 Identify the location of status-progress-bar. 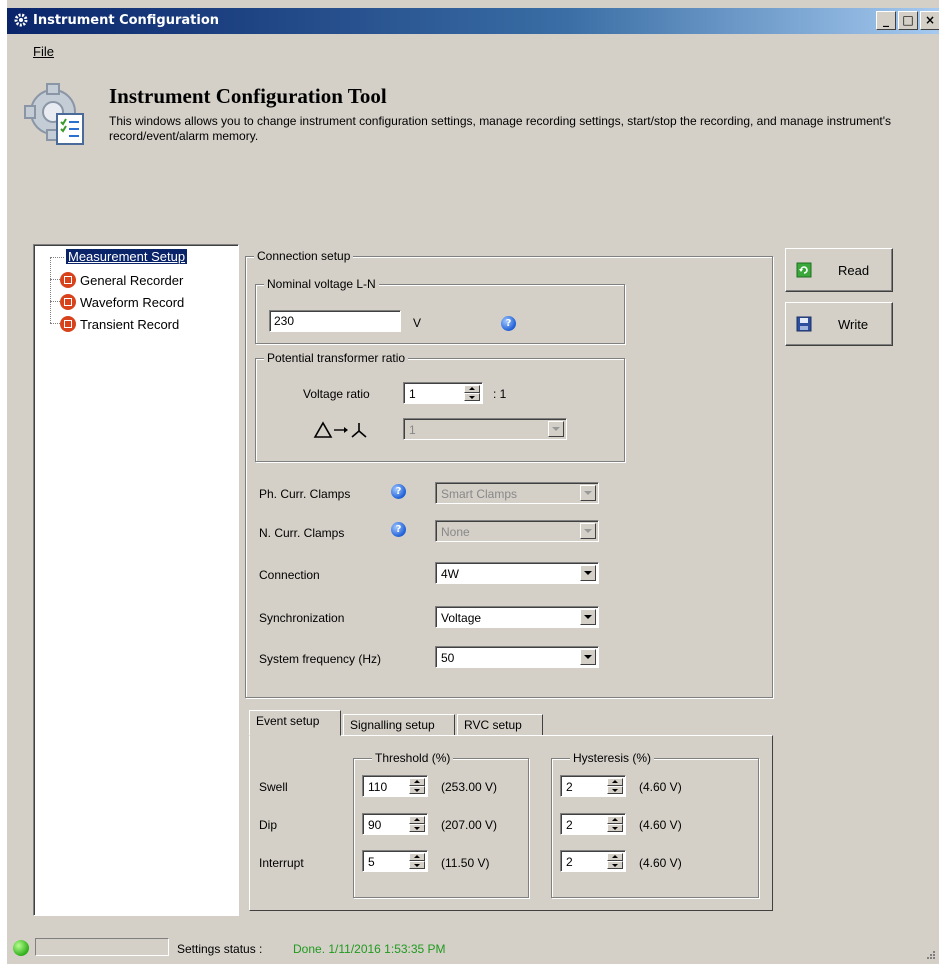
(102, 947).